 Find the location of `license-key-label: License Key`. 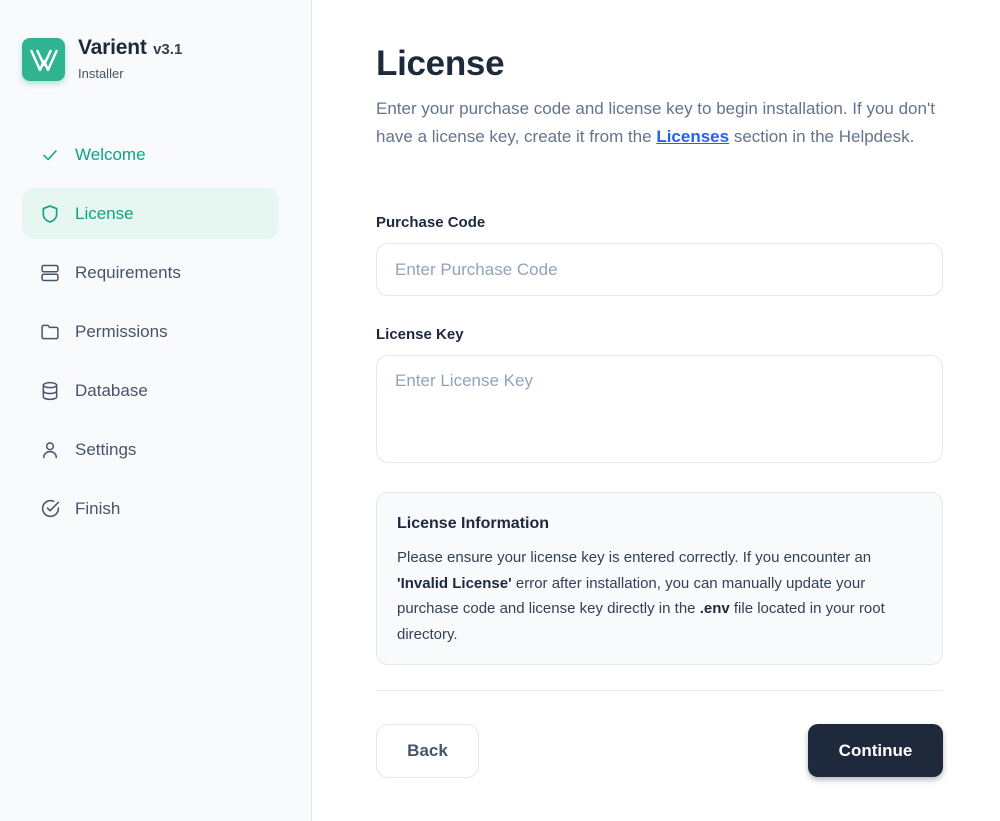

license-key-label: License Key is located at coordinates (420, 334).